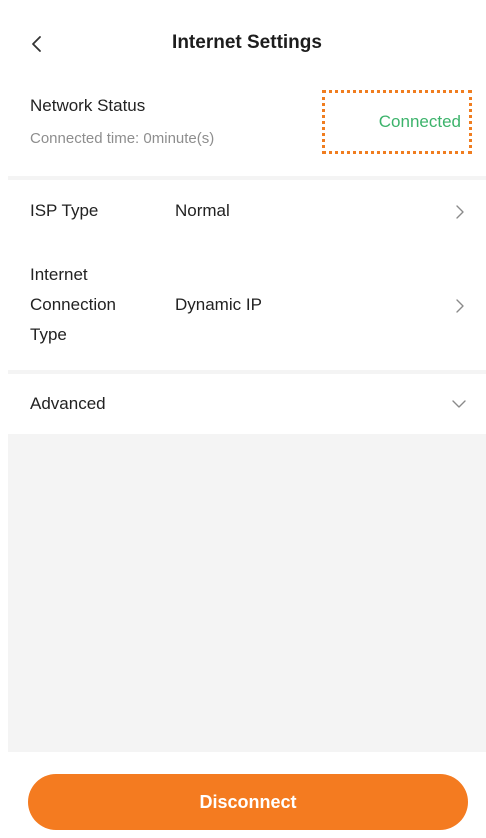  What do you see at coordinates (88, 105) in the screenshot?
I see `network-status-label: Network Status` at bounding box center [88, 105].